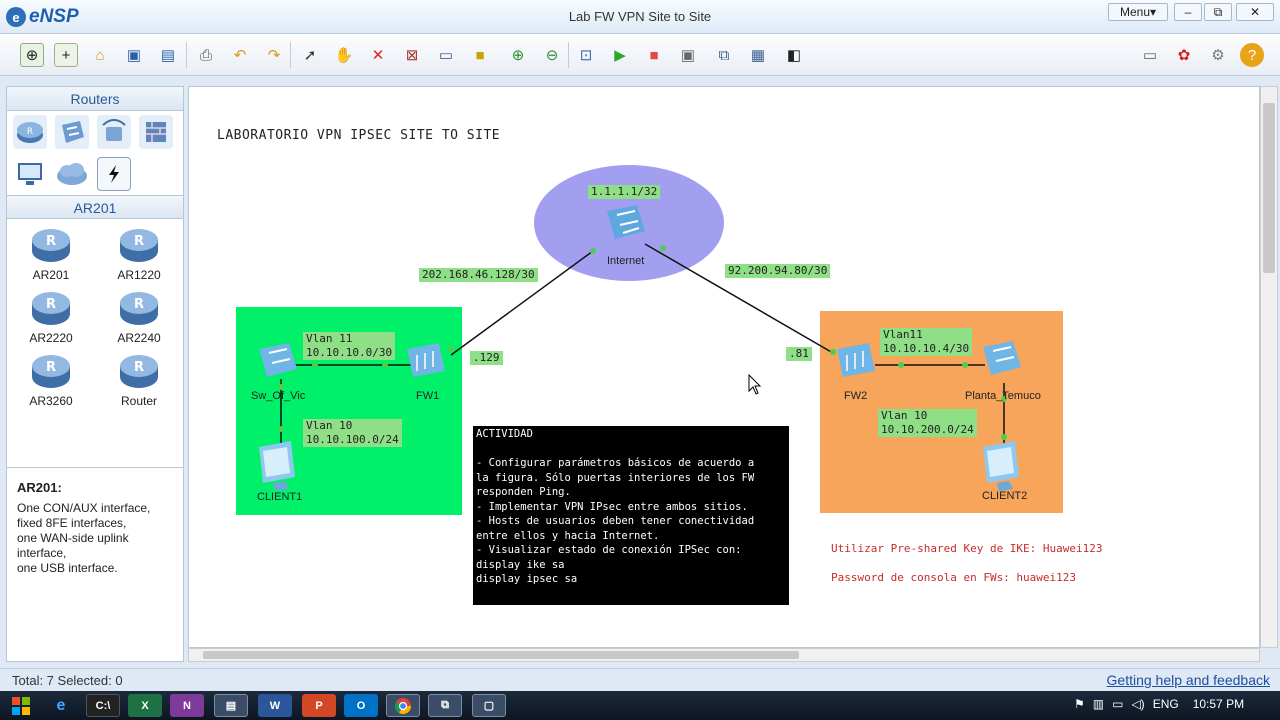 The image size is (1280, 720). I want to click on cmd-icon: C:\, so click(103, 705).